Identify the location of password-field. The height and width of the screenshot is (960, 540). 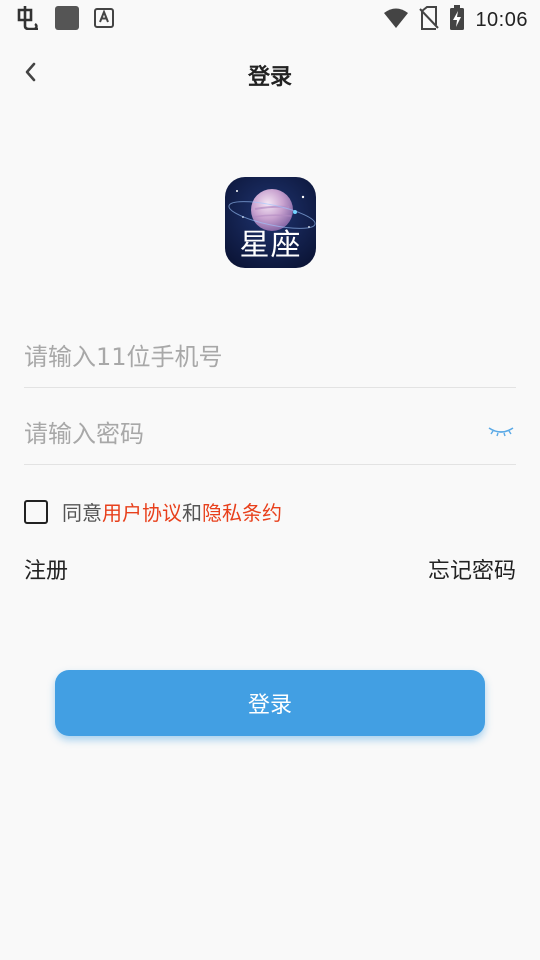
(270, 434).